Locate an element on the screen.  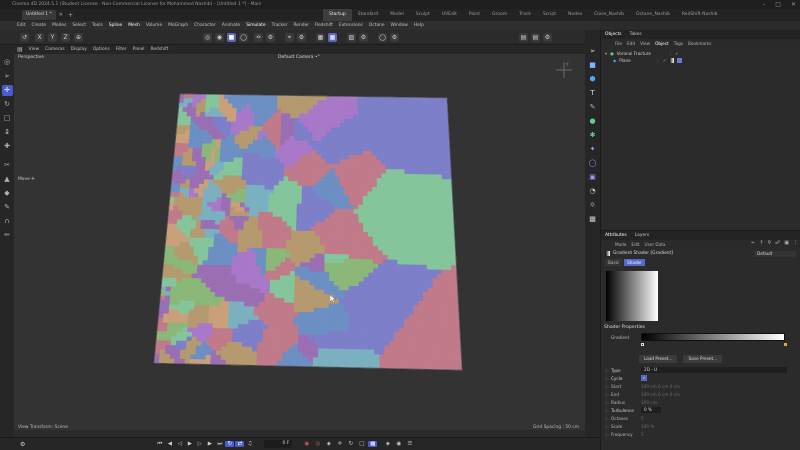
cube-blue-icon: ⬢ is located at coordinates (593, 79).